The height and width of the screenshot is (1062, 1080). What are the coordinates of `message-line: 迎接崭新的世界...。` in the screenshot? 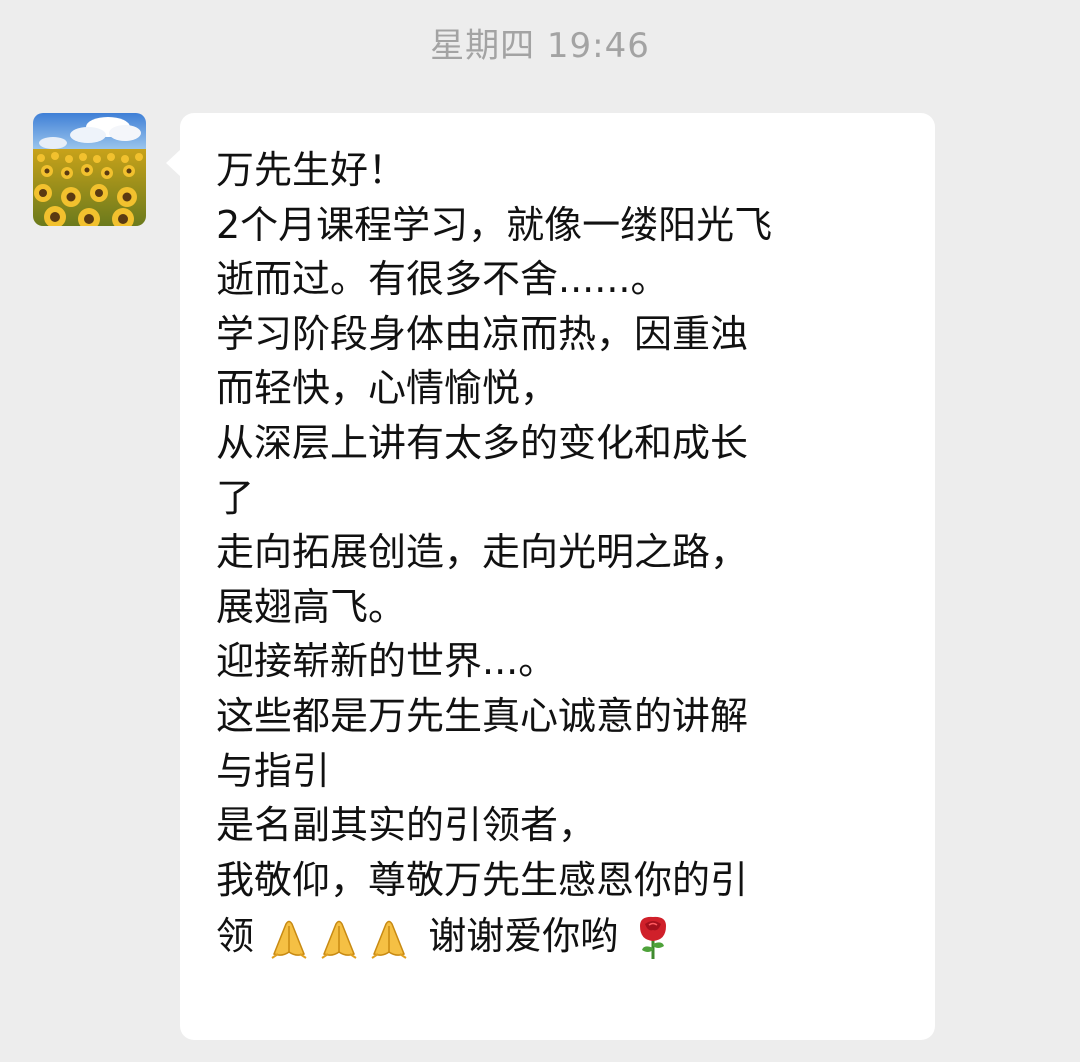 It's located at (386, 661).